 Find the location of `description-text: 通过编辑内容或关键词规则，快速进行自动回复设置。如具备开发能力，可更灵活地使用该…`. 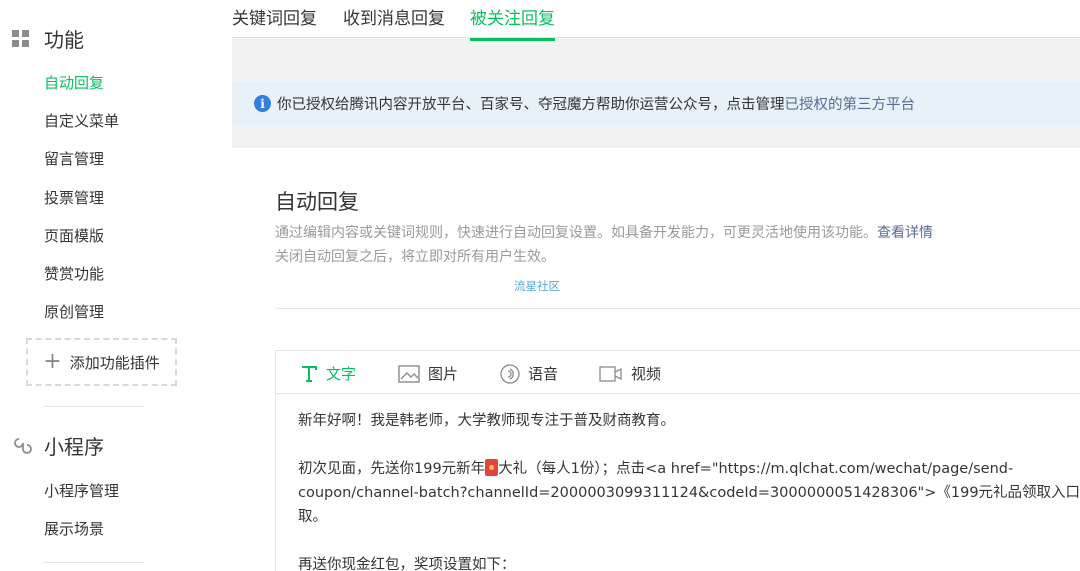

description-text: 通过编辑内容或关键词规则，快速进行自动回复设置。如具备开发能力，可更灵活地使用该… is located at coordinates (576, 233).